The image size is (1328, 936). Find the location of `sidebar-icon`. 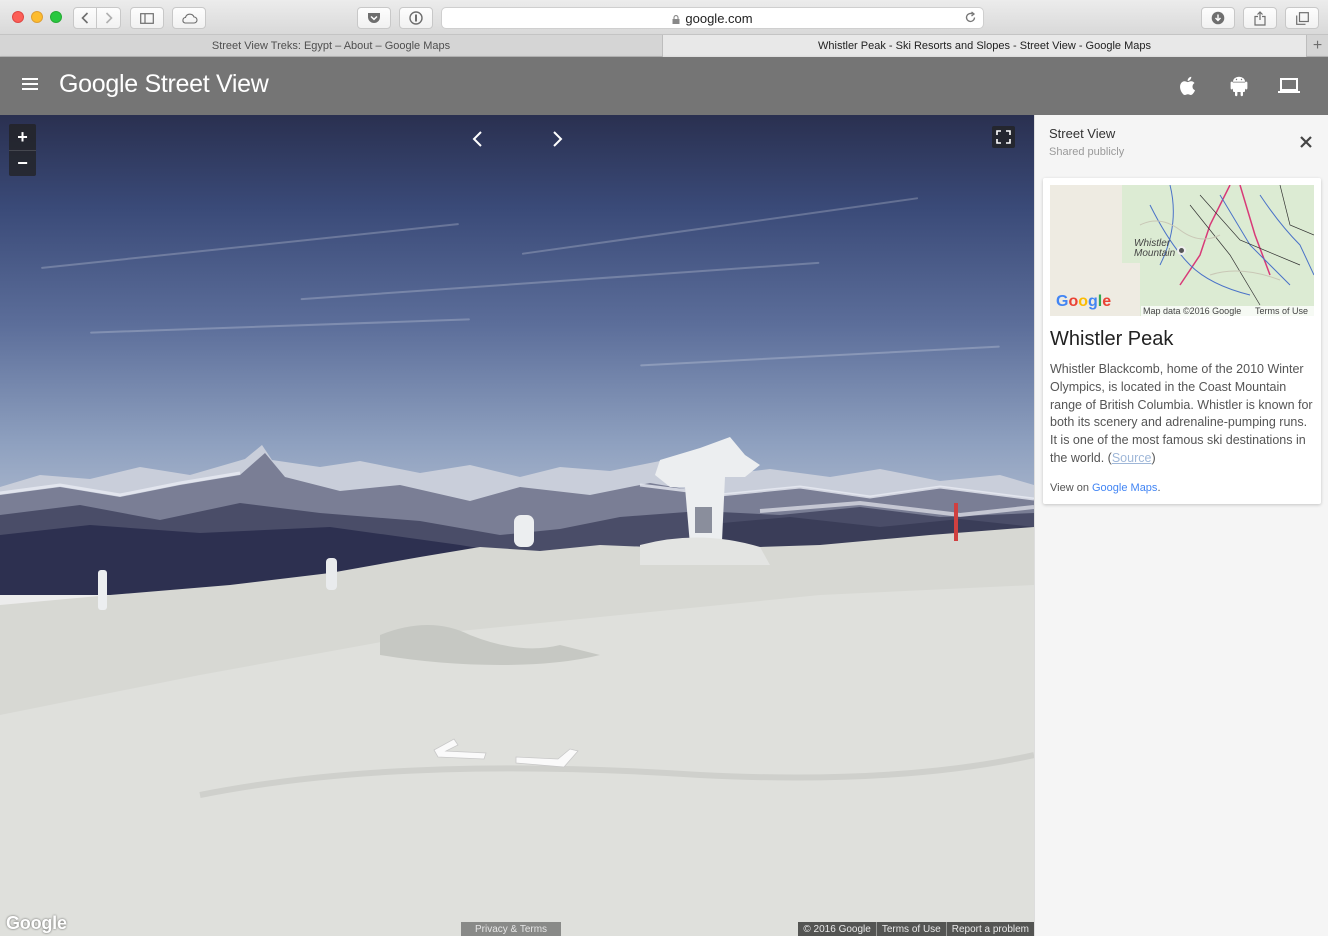

sidebar-icon is located at coordinates (147, 18).